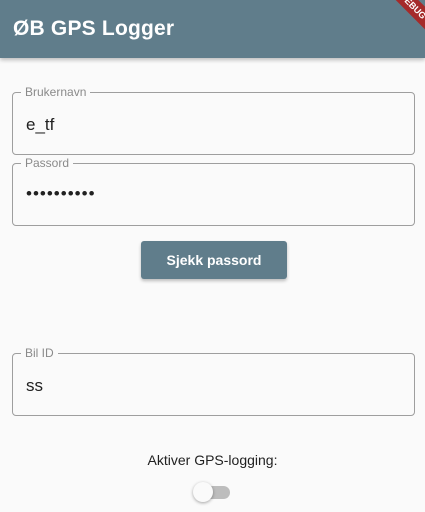 This screenshot has height=512, width=425. What do you see at coordinates (213, 120) in the screenshot?
I see `username-field: Brukernavn e_tf` at bounding box center [213, 120].